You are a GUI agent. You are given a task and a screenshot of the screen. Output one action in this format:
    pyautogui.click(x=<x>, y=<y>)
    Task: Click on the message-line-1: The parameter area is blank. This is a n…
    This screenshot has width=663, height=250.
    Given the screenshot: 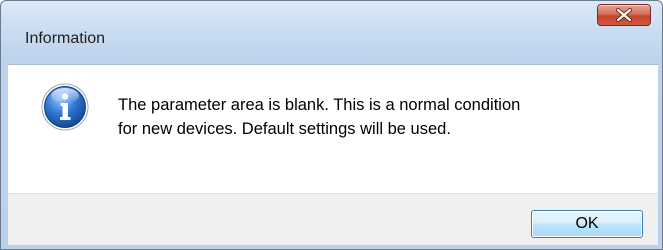 What is the action you would take?
    pyautogui.click(x=319, y=105)
    